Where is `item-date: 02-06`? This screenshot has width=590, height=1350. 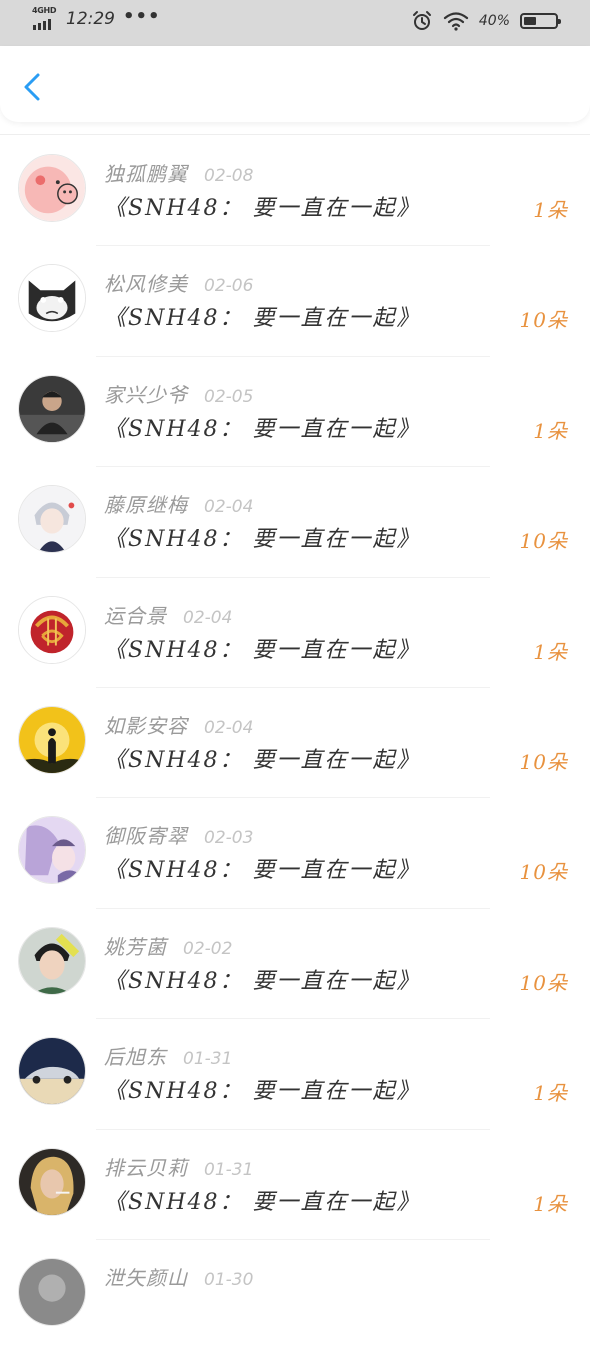
item-date: 02-06 is located at coordinates (229, 286).